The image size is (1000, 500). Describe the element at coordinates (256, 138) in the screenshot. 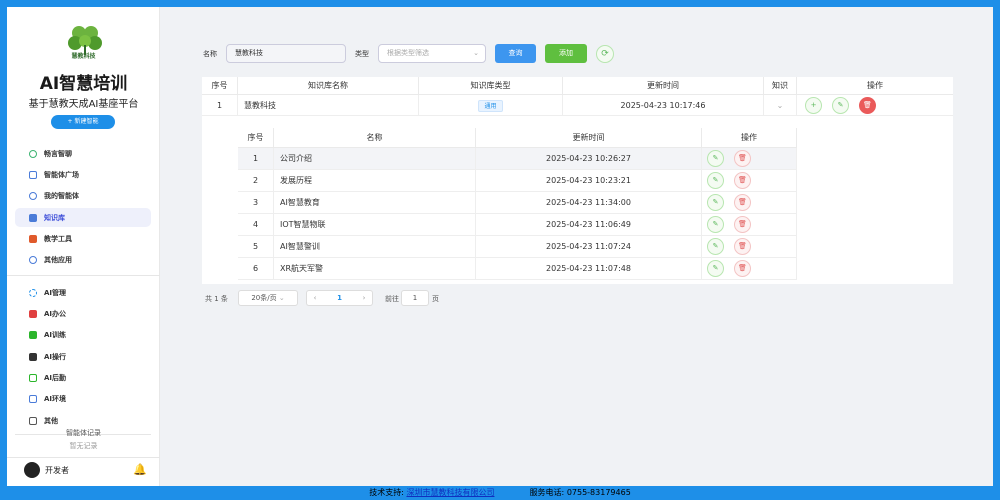

I see `sub-col-header-index: 序号` at that location.